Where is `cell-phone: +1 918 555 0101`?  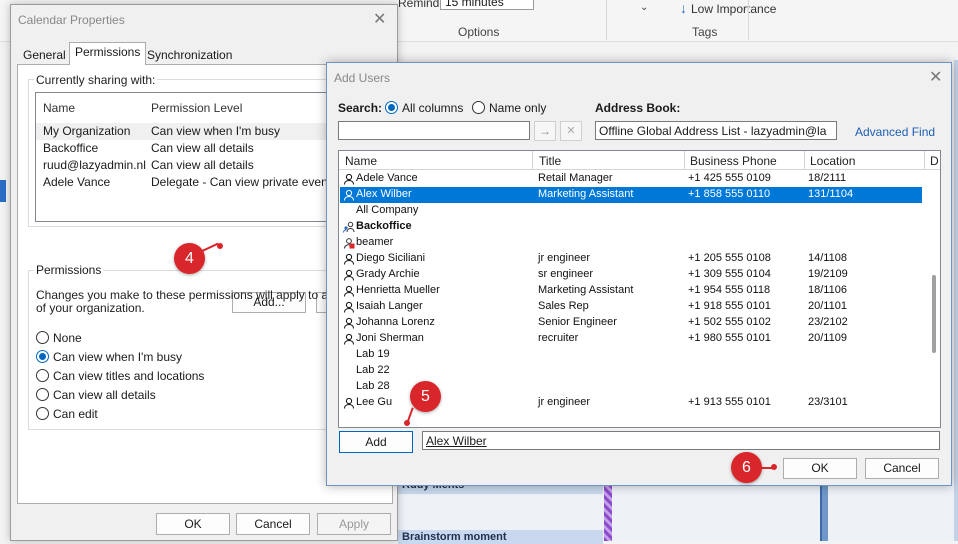 cell-phone: +1 918 555 0101 is located at coordinates (729, 306).